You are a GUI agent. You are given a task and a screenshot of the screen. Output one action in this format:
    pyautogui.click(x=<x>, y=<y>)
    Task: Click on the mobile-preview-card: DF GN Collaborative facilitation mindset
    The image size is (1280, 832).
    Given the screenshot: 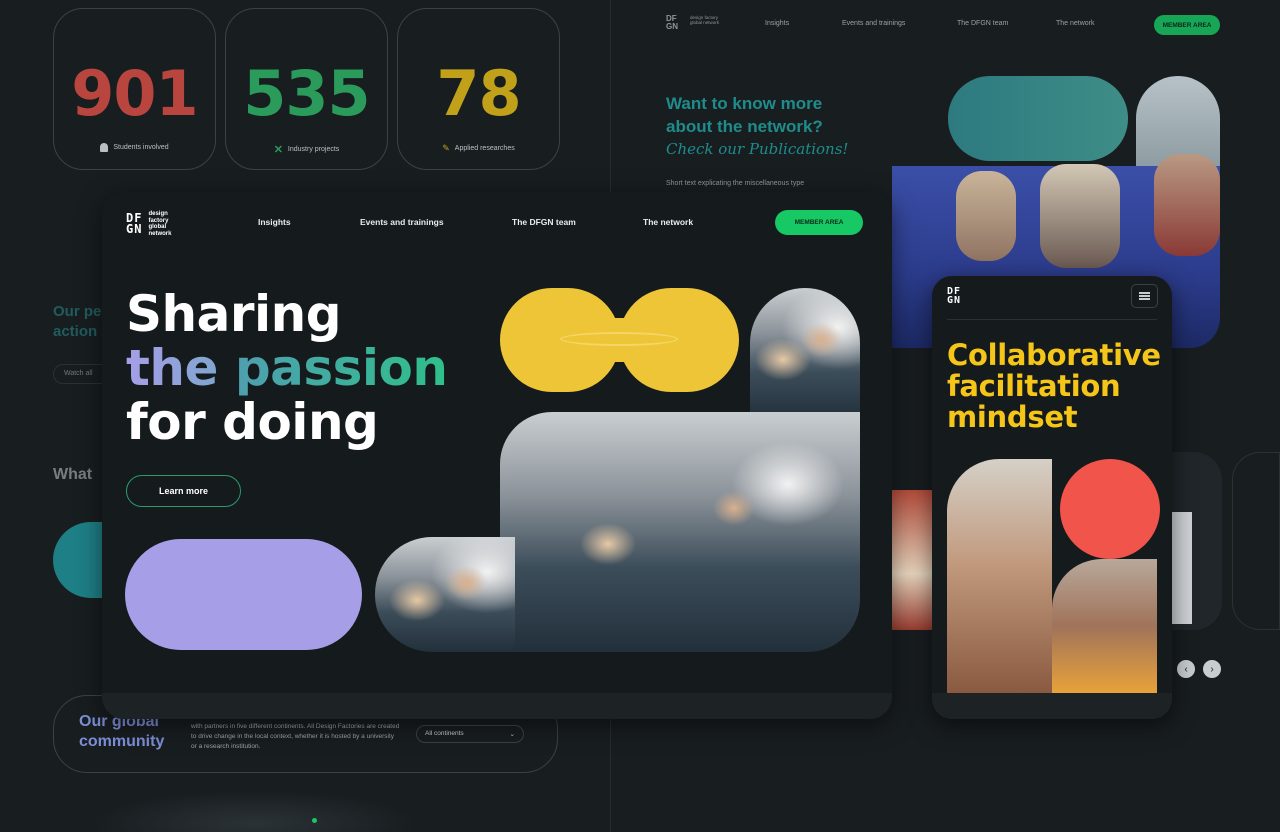 What is the action you would take?
    pyautogui.click(x=1052, y=497)
    